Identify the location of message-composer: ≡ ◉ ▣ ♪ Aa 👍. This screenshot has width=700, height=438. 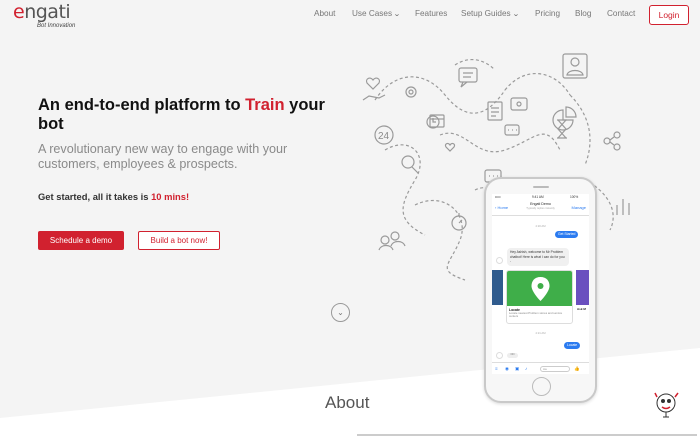
(540, 368).